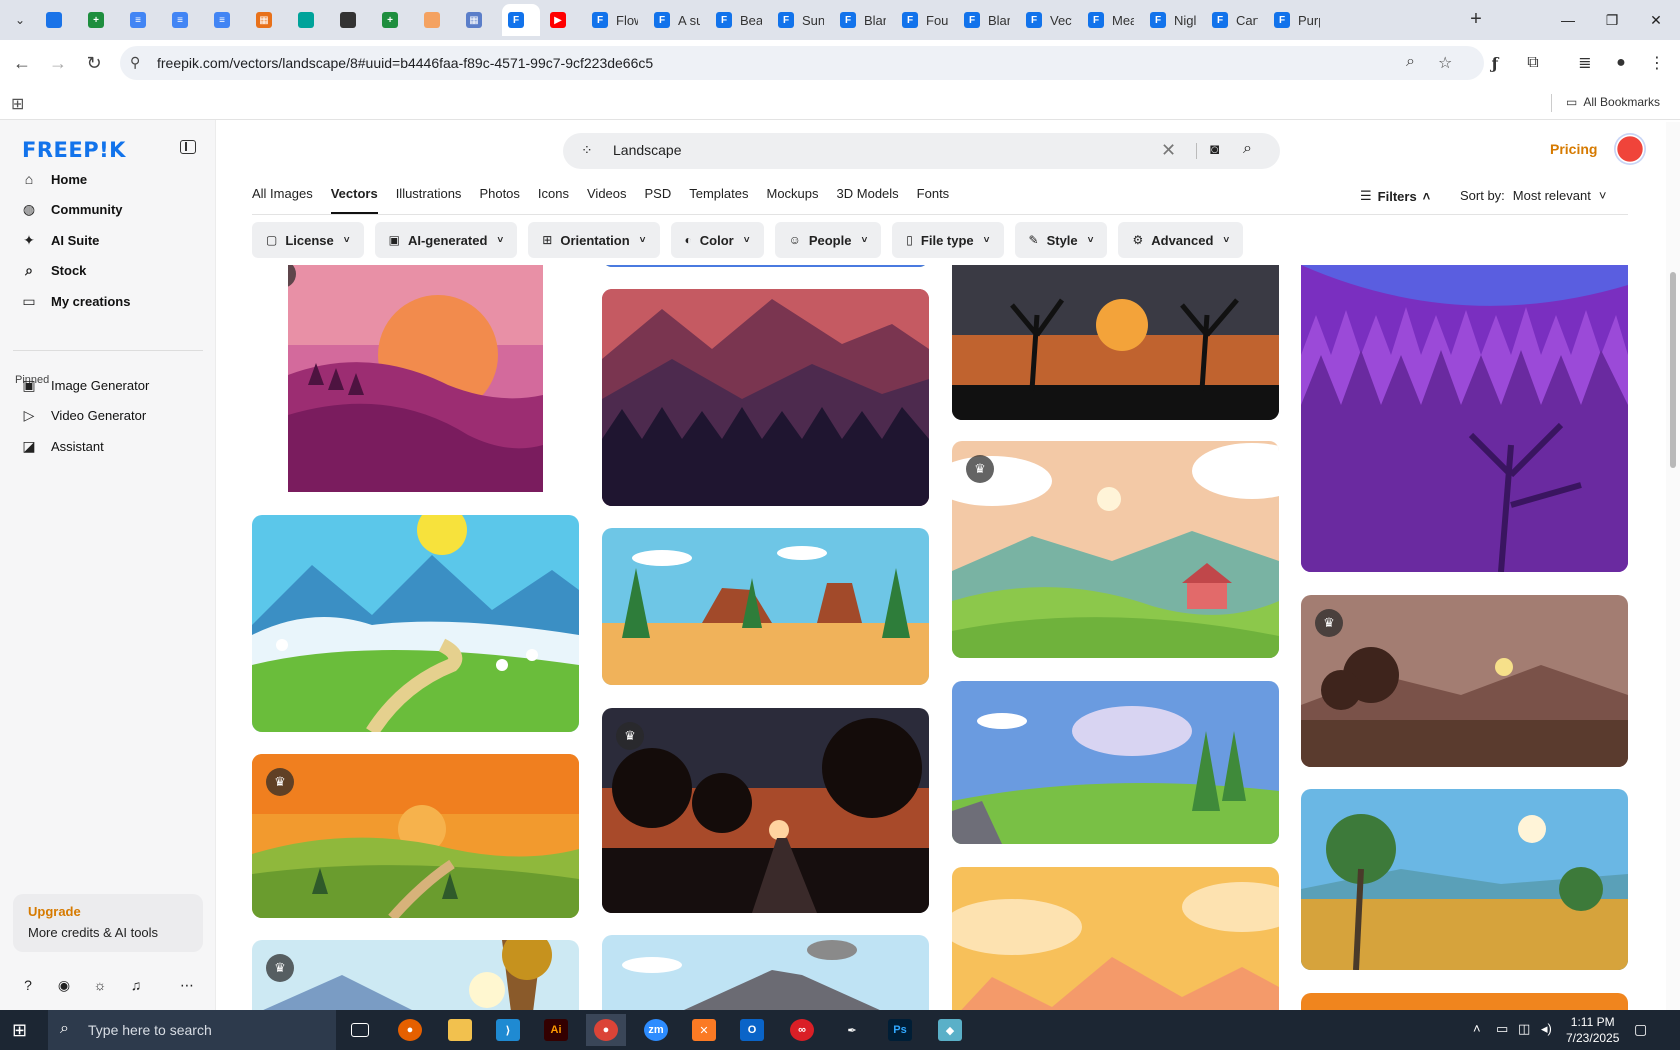  What do you see at coordinates (1395, 196) in the screenshot?
I see `filters-button: ☰ Filters ˄` at bounding box center [1395, 196].